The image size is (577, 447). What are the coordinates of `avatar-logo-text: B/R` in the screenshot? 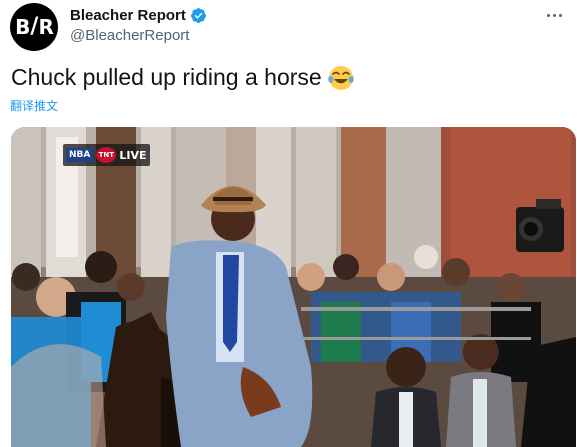 It's located at (34, 26).